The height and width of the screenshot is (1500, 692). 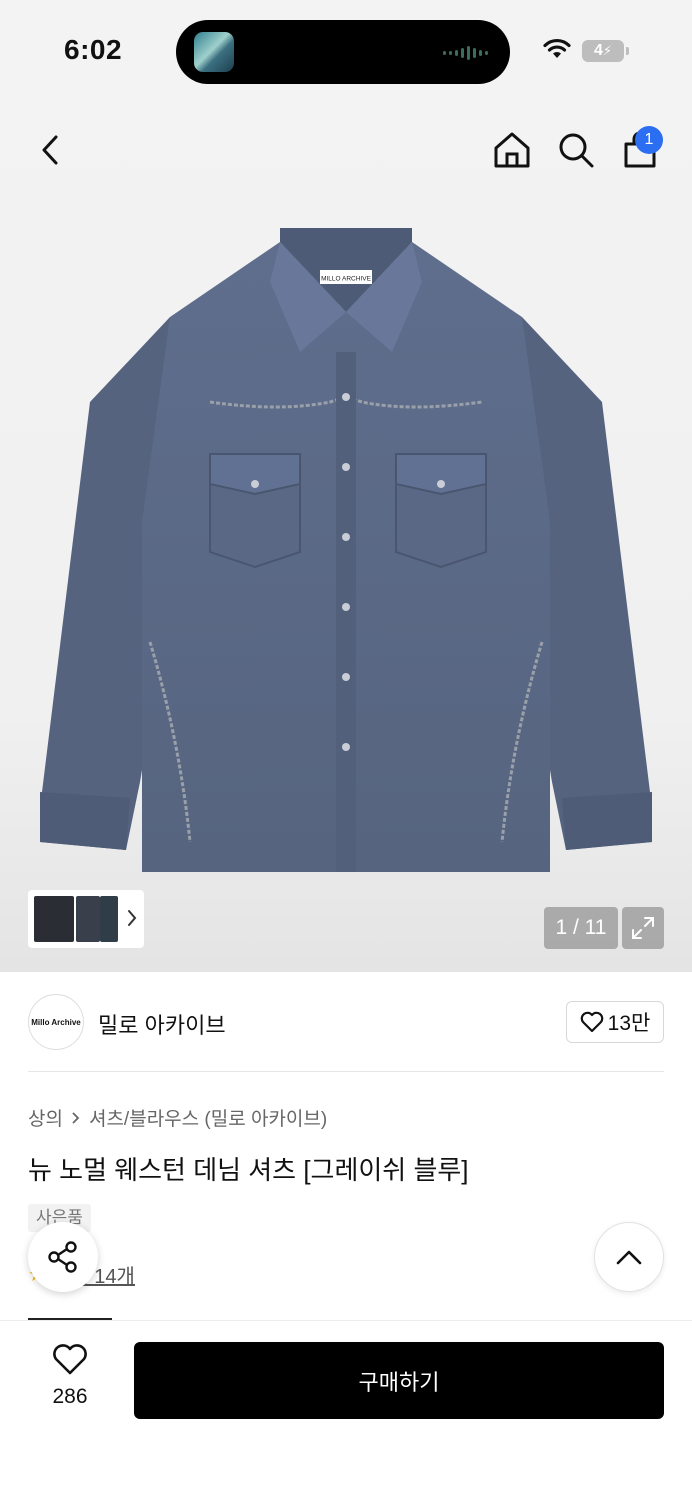 I want to click on status-bar: 6:02 4⚡, so click(x=346, y=50).